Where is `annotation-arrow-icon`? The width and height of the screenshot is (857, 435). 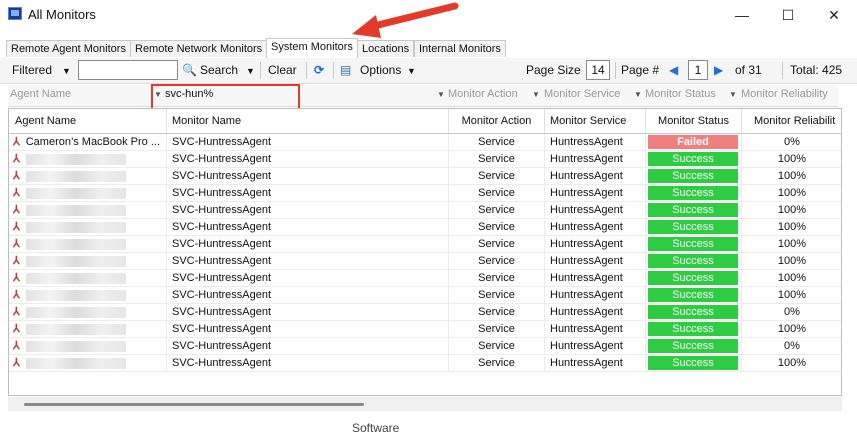
annotation-arrow-icon is located at coordinates (405, 20).